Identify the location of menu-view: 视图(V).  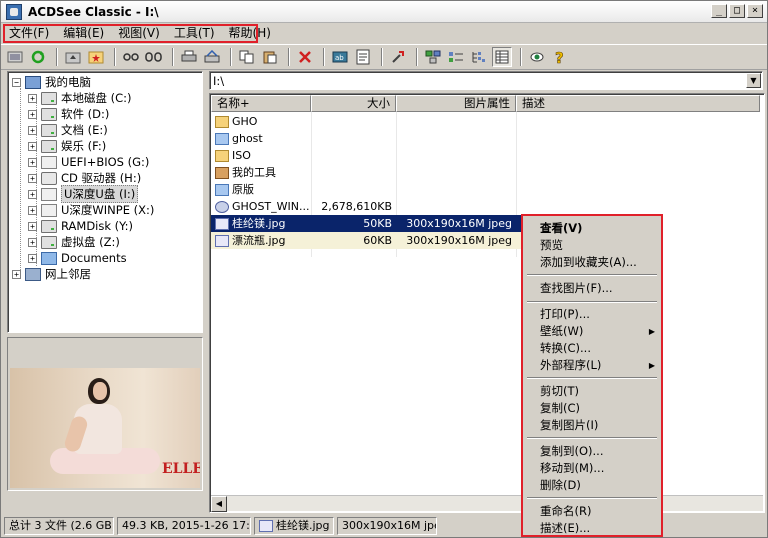
(139, 33).